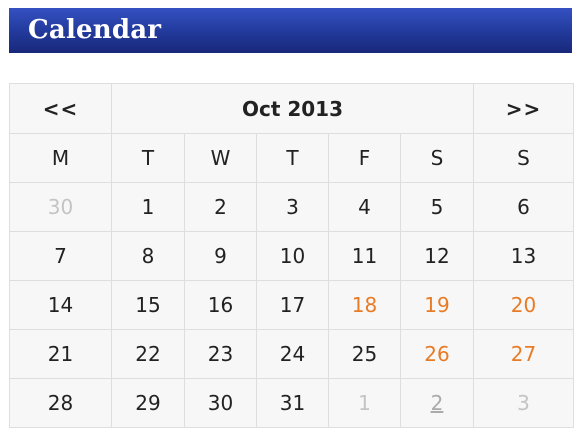  Describe the element at coordinates (290, 30) in the screenshot. I see `calendar-header: Calendar` at that location.